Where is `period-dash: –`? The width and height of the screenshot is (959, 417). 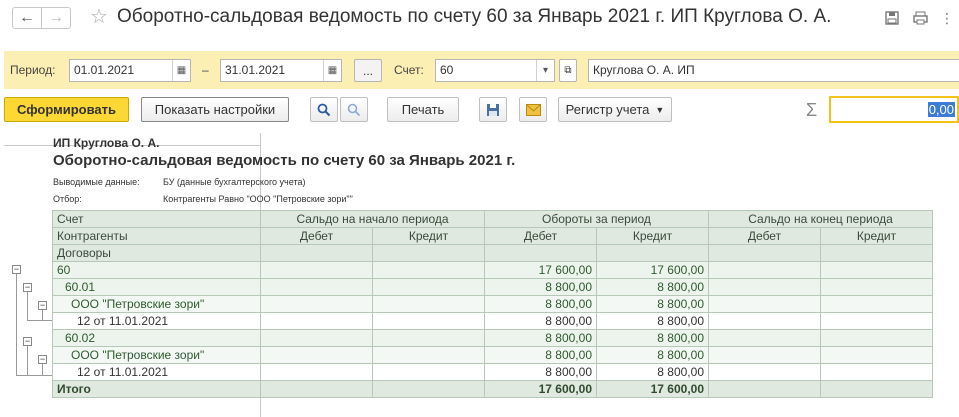 period-dash: – is located at coordinates (205, 70).